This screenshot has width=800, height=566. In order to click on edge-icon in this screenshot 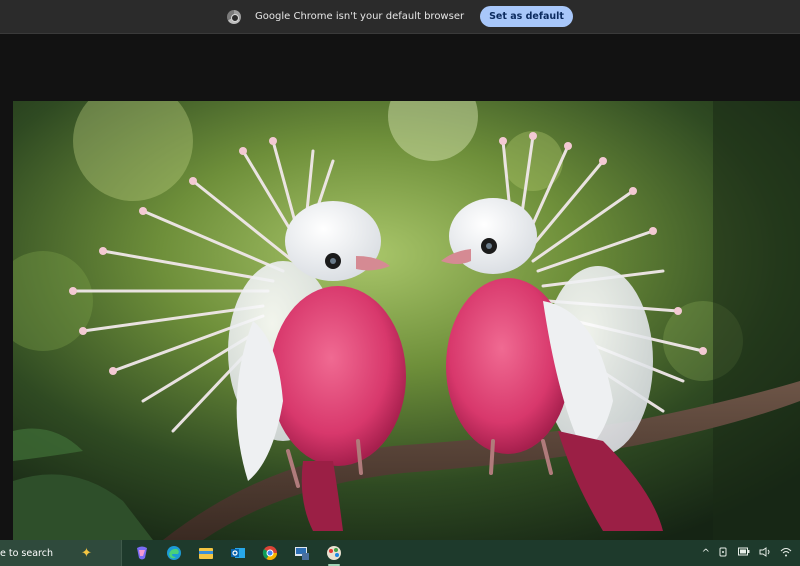, I will do `click(174, 553)`.